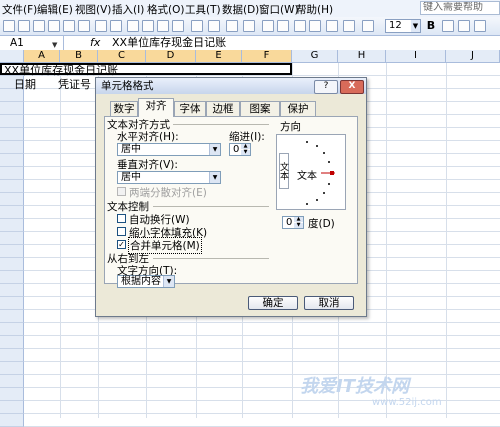 The width and height of the screenshot is (500, 427). Describe the element at coordinates (232, 26) in the screenshot. I see `hyperlink-icon` at that location.